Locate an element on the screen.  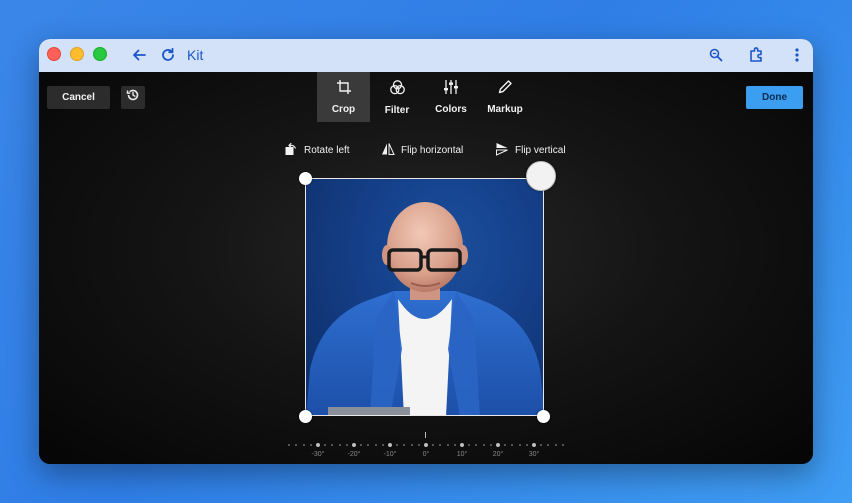
tab-crop-label: Crop is located at coordinates (343, 109).